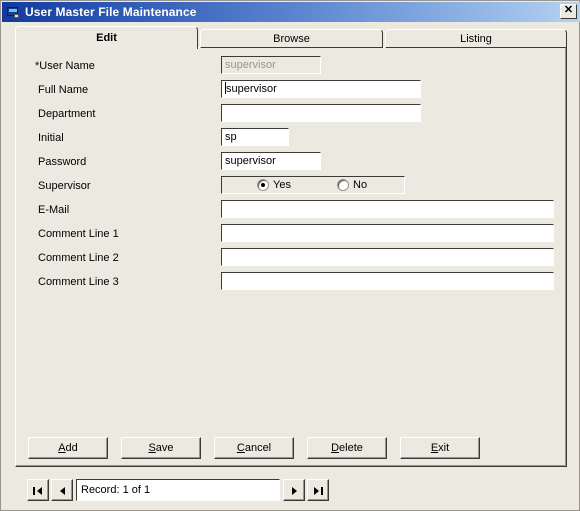 The width and height of the screenshot is (580, 511). What do you see at coordinates (335, 448) in the screenshot?
I see `delete-button-accel: D` at bounding box center [335, 448].